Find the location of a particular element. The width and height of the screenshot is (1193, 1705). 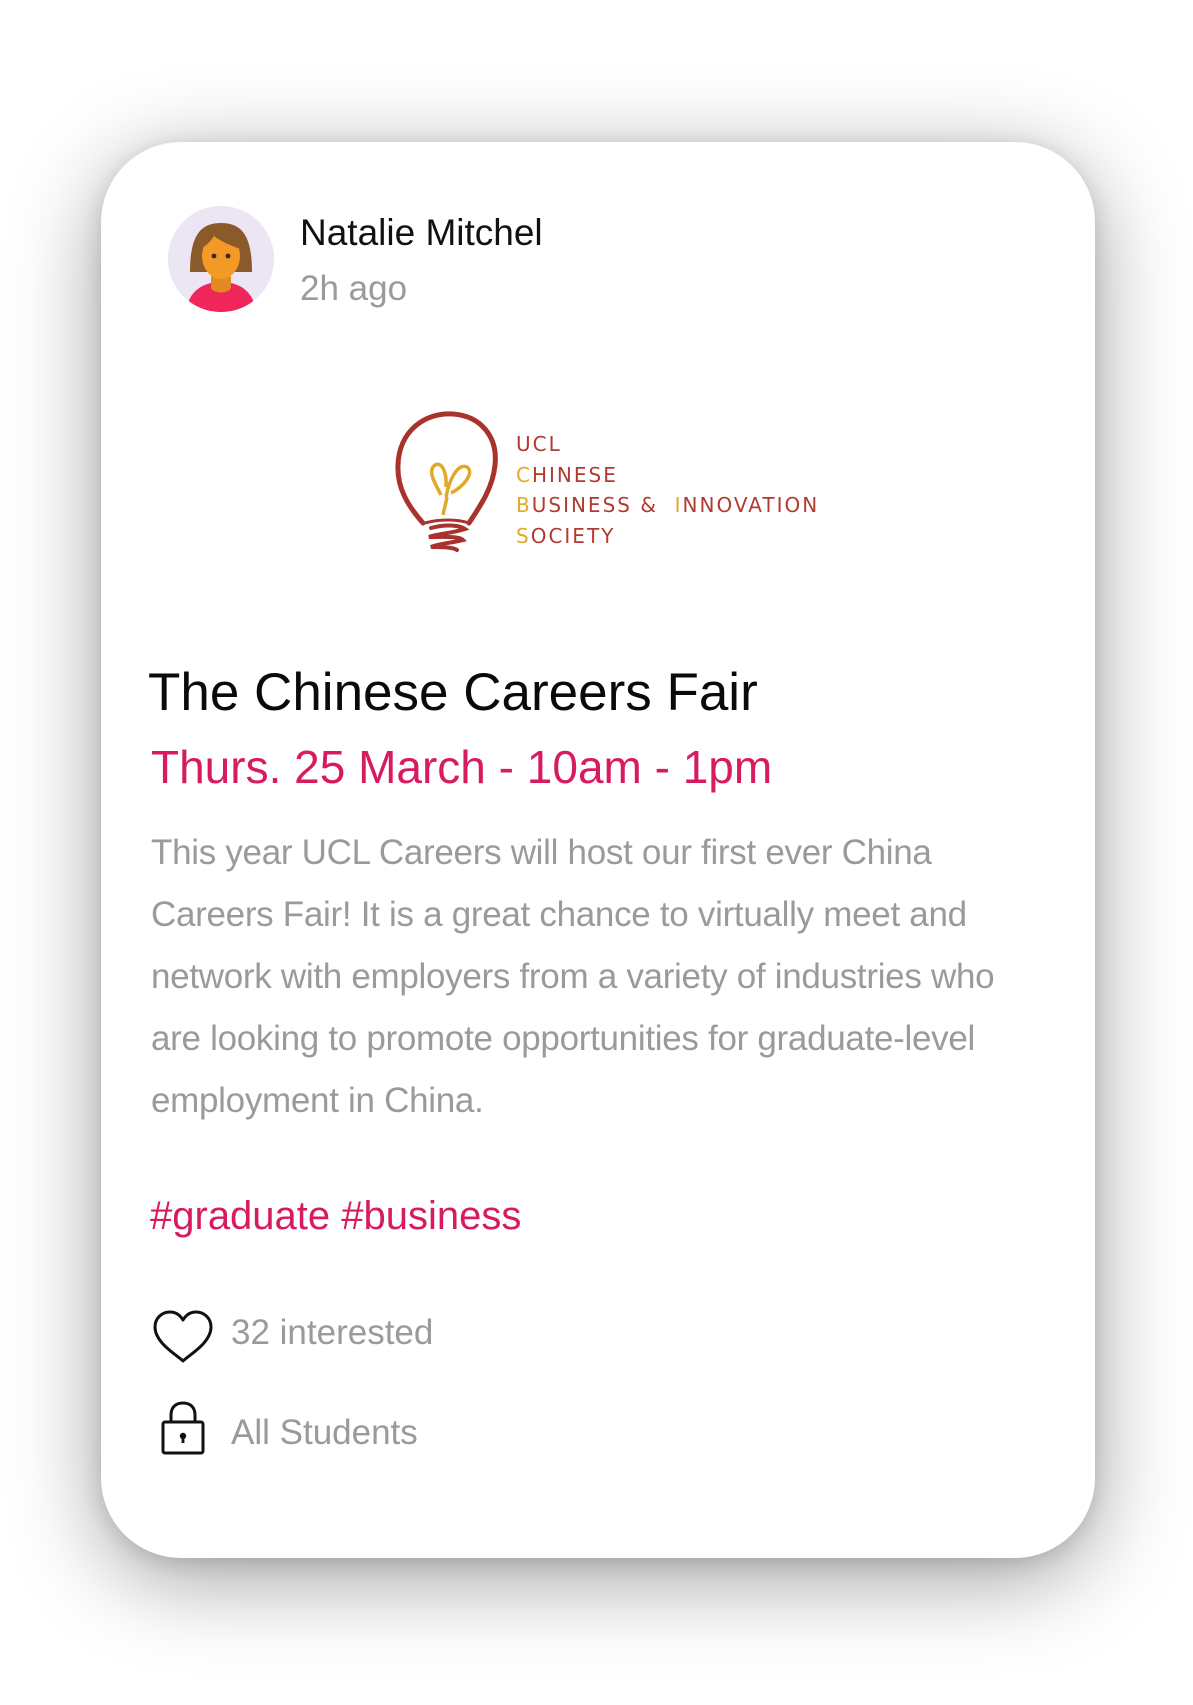

lock-icon is located at coordinates (183, 1428).